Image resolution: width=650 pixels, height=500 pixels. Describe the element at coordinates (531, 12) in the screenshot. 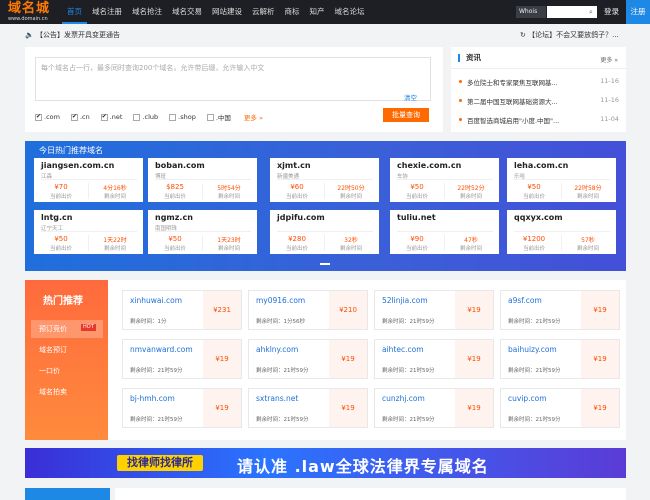

I see `whois-select: Whois` at that location.